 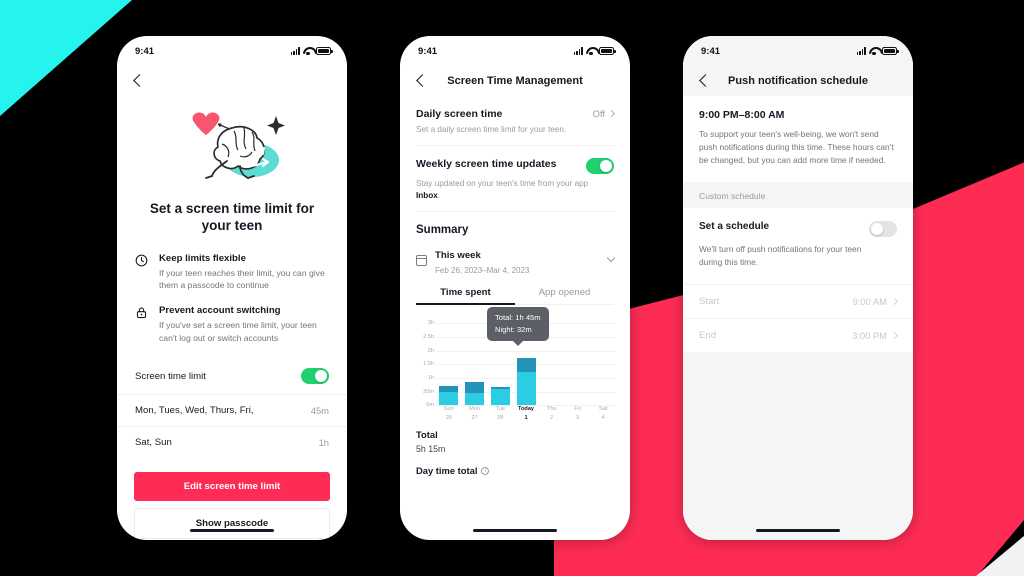 I want to click on wifi-icon, so click(x=308, y=51).